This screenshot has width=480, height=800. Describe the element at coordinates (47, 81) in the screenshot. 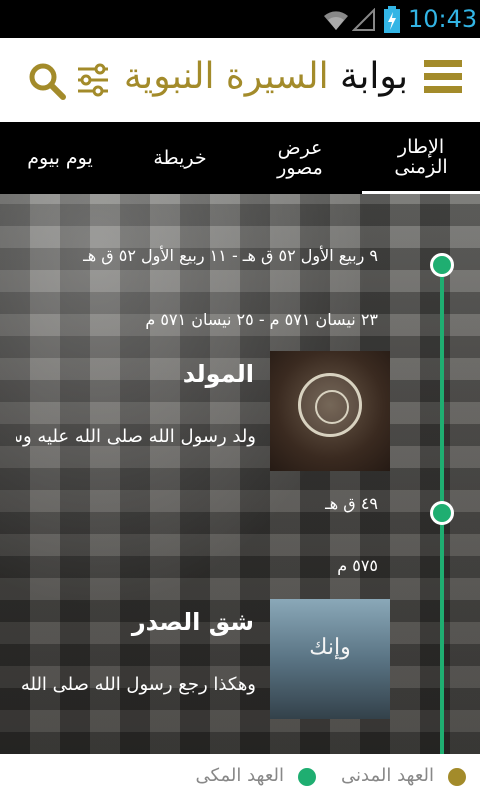

I see `search-icon` at that location.